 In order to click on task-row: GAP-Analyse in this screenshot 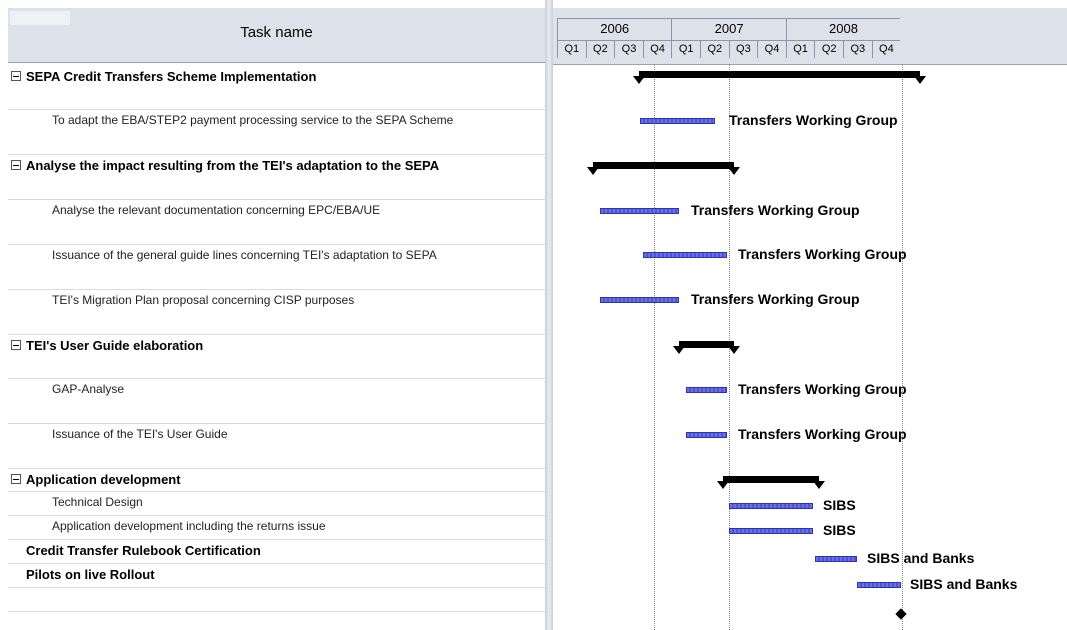, I will do `click(276, 401)`.